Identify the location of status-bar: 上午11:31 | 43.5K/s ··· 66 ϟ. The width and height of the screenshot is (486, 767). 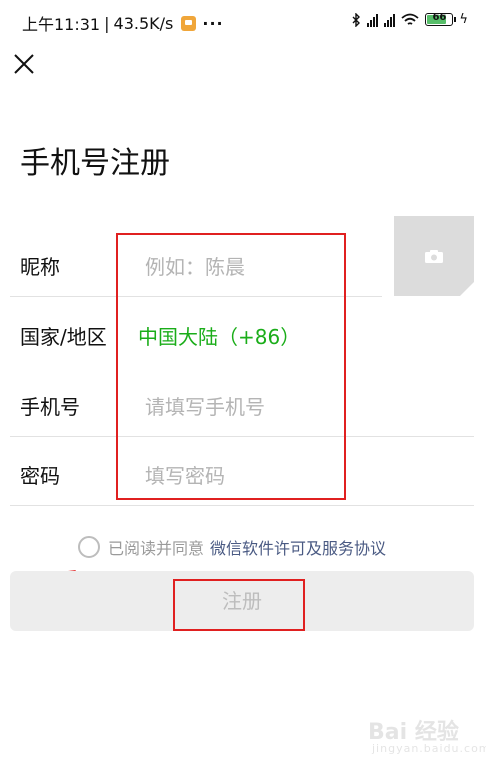
(243, 22).